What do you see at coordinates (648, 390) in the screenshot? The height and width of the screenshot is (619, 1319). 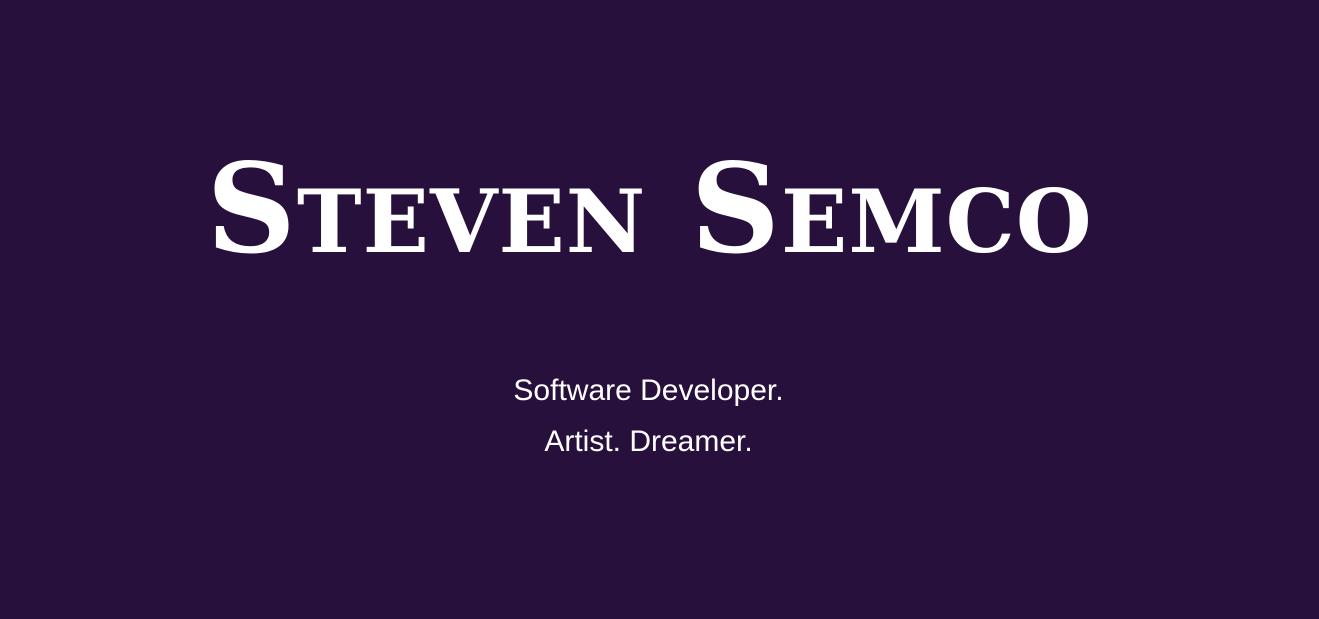 I see `tagline-line-1: Software Developer.` at bounding box center [648, 390].